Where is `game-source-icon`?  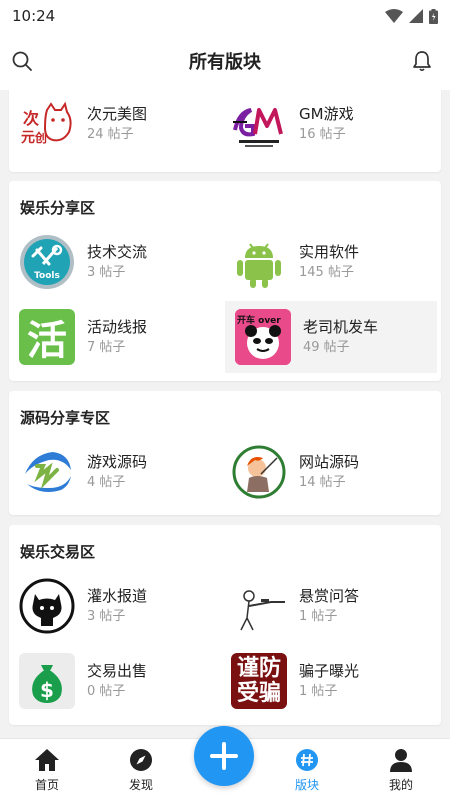
game-source-icon is located at coordinates (47, 472).